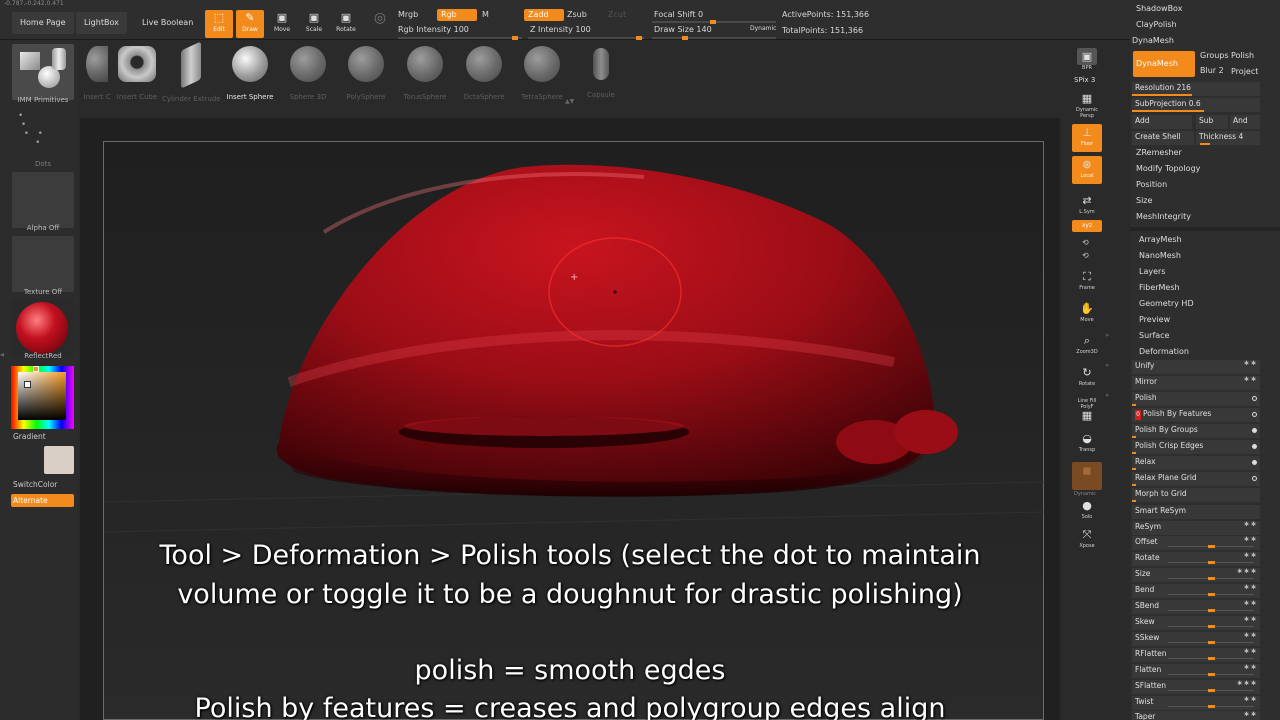  I want to click on solo-button: ● Solo, so click(1087, 511).